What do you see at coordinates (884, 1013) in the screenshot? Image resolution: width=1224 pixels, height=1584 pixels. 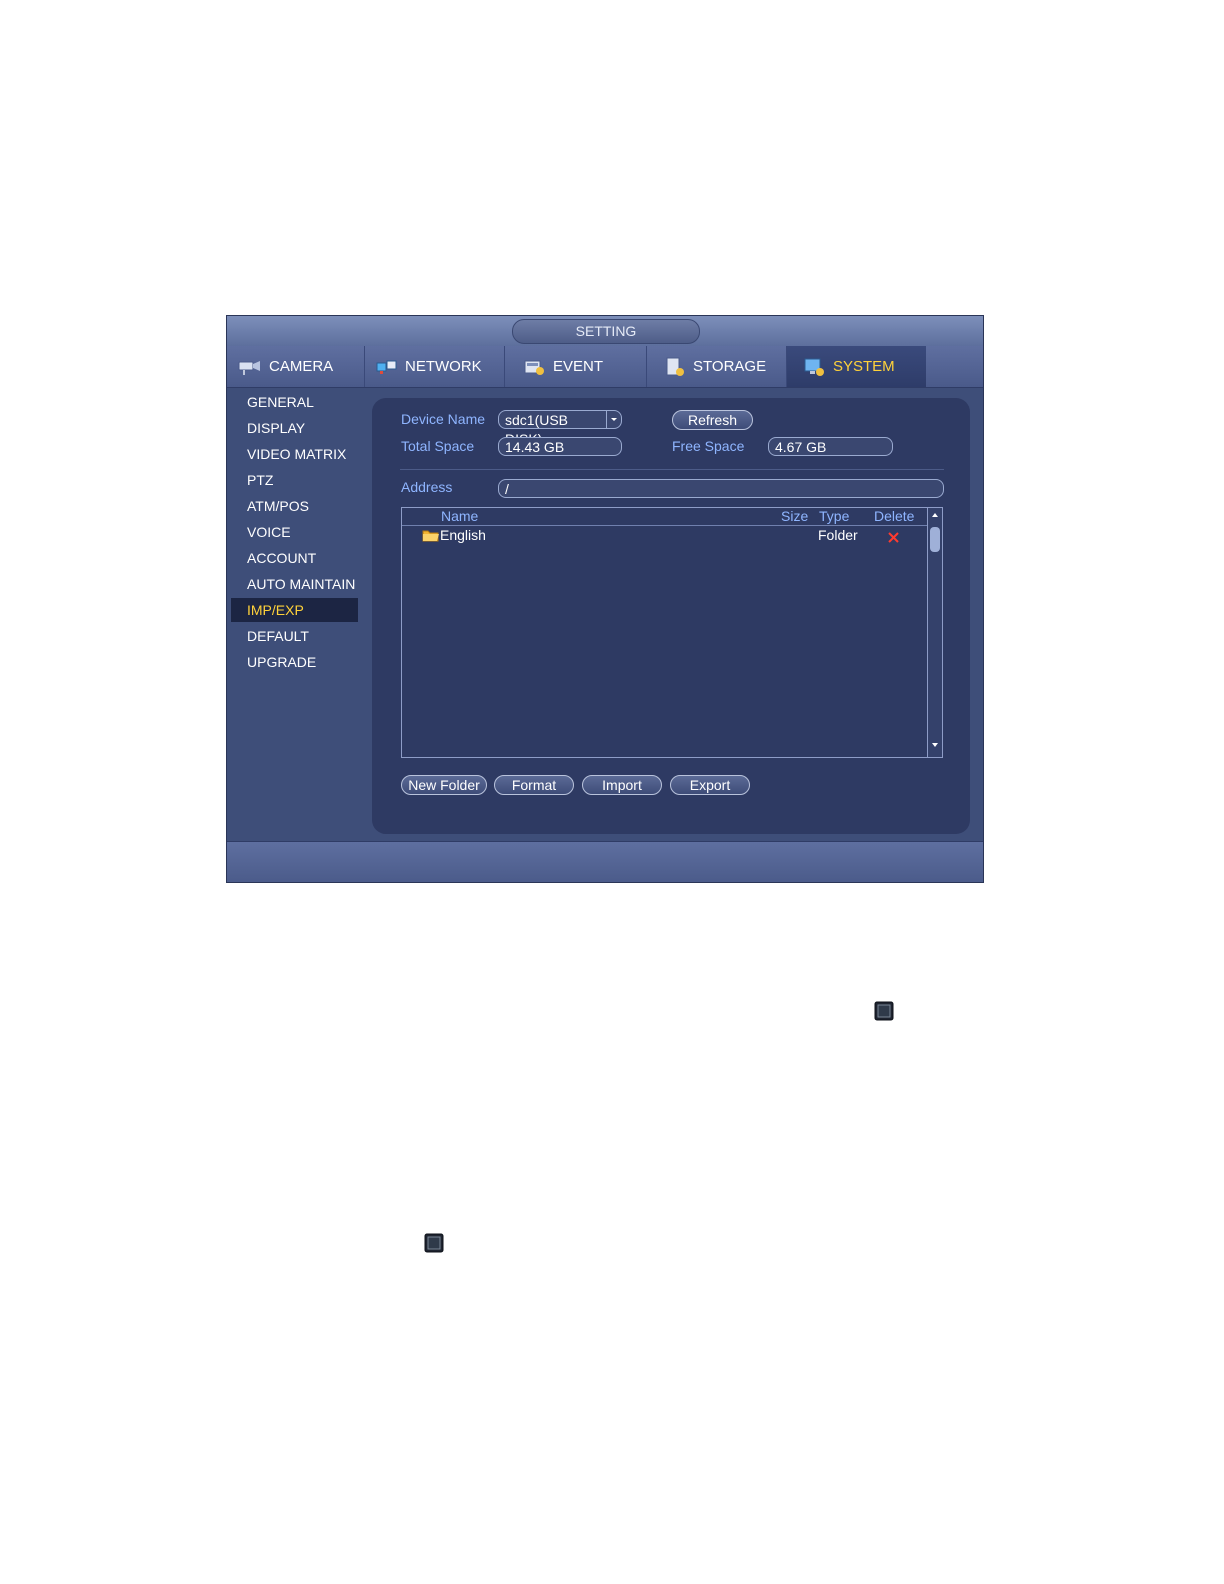 I see `square-icon` at bounding box center [884, 1013].